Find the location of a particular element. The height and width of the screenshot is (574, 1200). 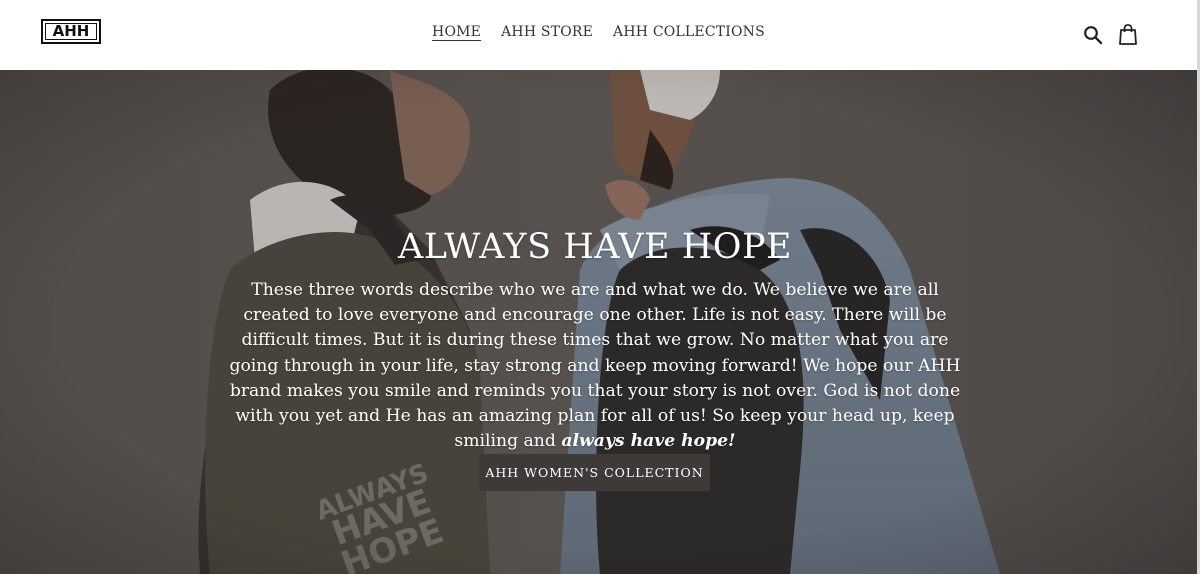

hero-description-emphasis: always have hope! is located at coordinates (648, 441).